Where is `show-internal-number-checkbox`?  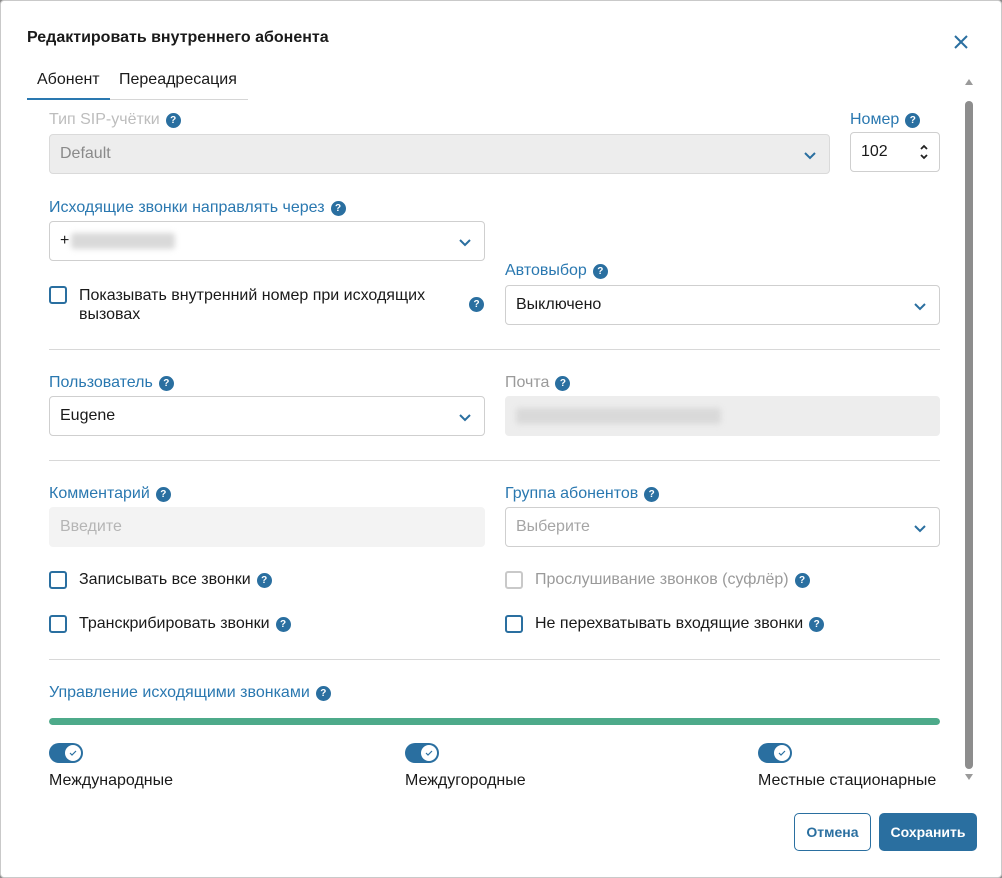 show-internal-number-checkbox is located at coordinates (58, 295).